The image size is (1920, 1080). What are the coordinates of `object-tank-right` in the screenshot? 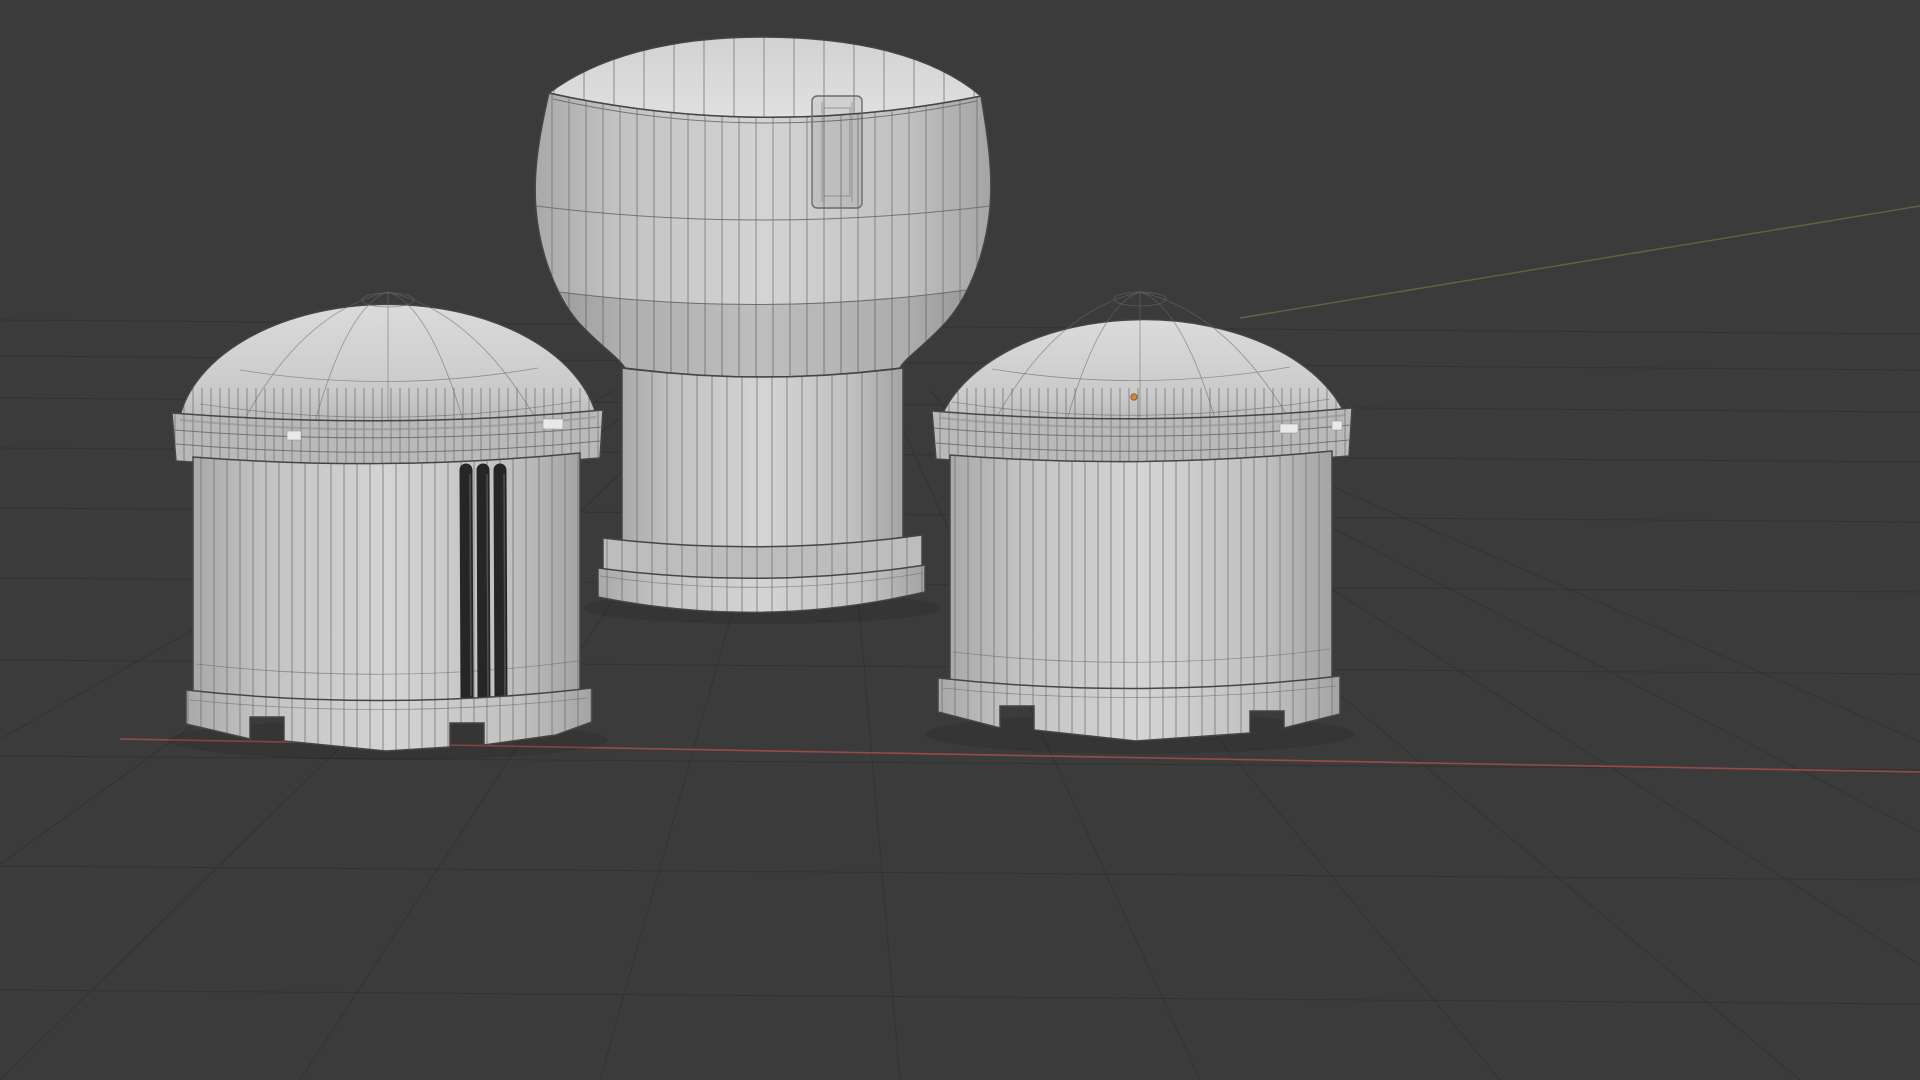 It's located at (1140, 522).